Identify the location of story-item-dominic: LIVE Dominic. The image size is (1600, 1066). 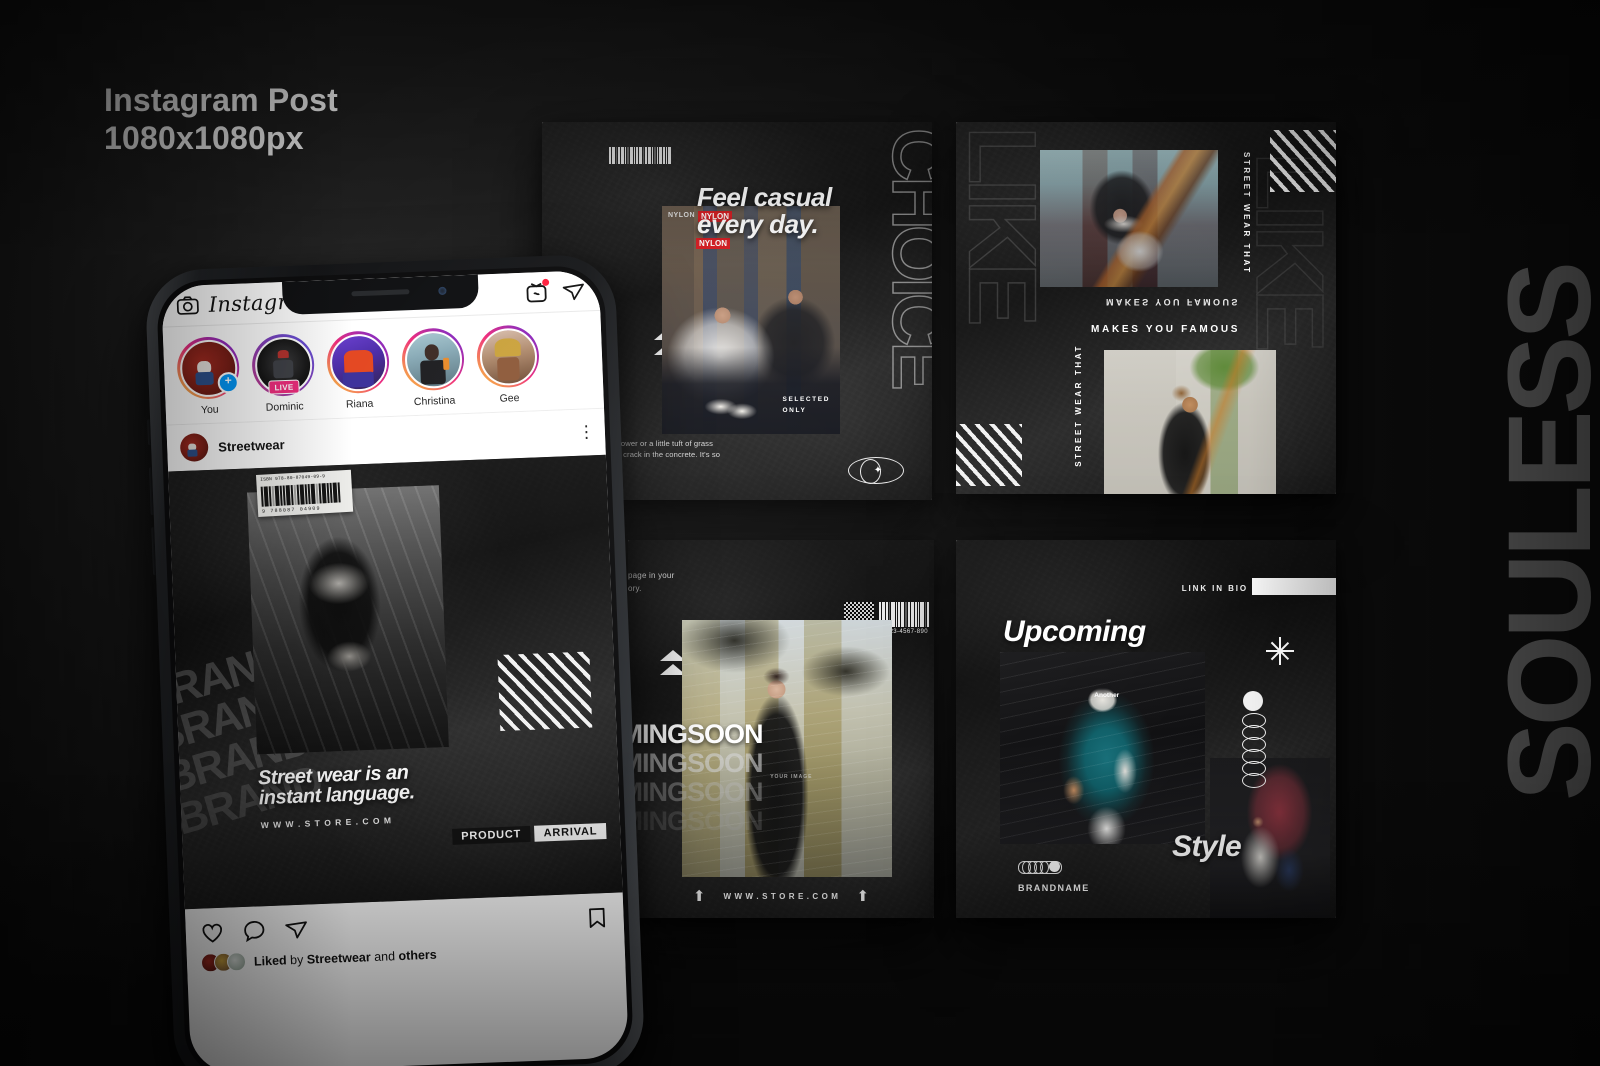
(283, 373).